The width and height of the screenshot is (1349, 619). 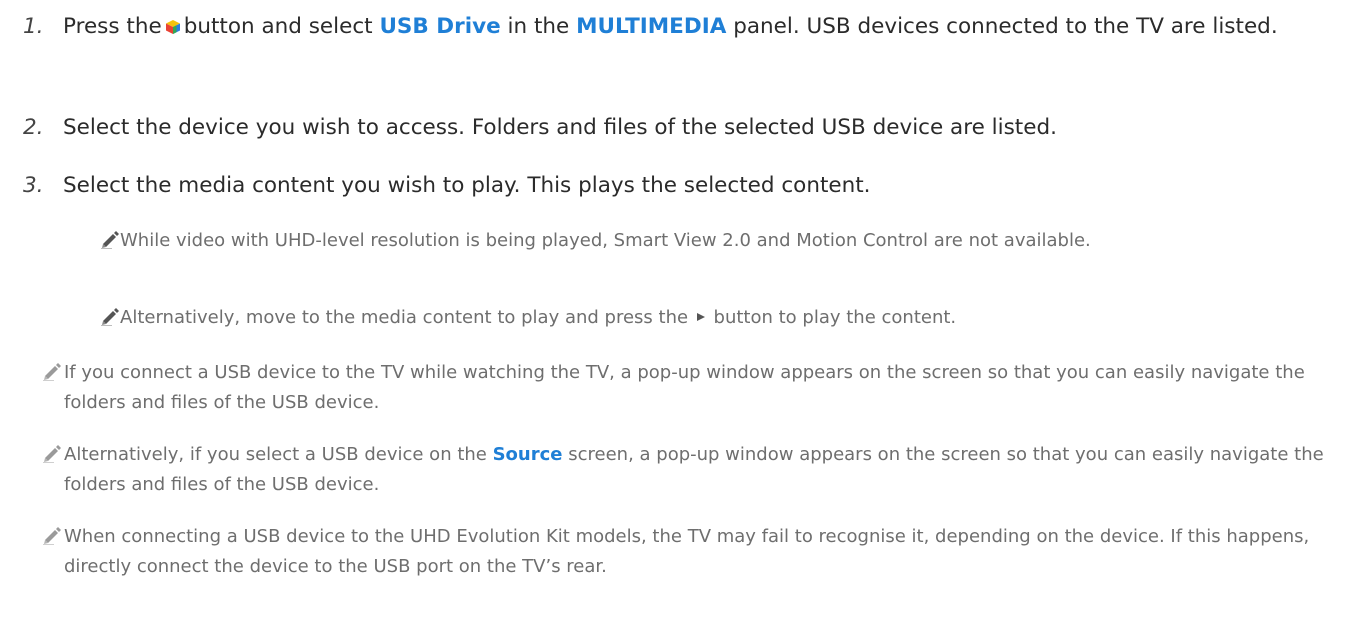 What do you see at coordinates (700, 317) in the screenshot?
I see `play-icon` at bounding box center [700, 317].